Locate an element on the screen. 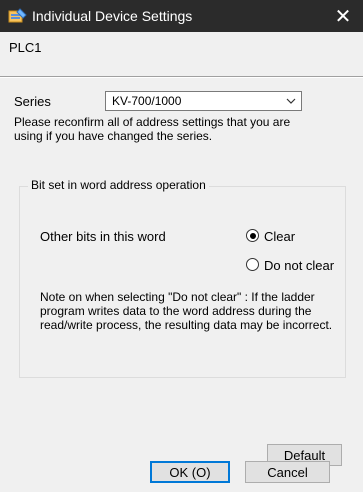 This screenshot has height=492, width=363. radio-clear is located at coordinates (252, 235).